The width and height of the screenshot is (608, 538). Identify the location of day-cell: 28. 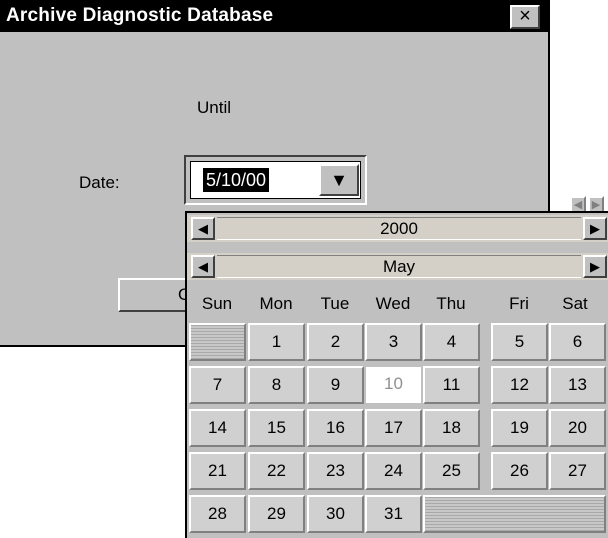
(217, 514).